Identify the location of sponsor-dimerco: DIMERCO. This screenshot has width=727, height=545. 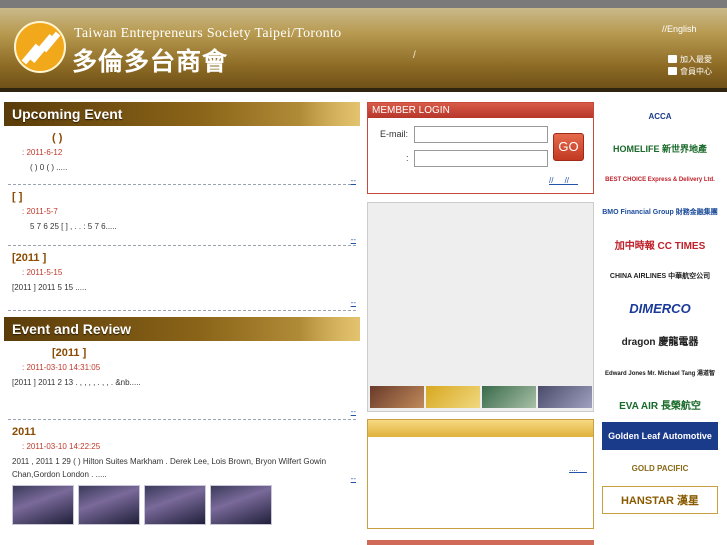
(660, 308).